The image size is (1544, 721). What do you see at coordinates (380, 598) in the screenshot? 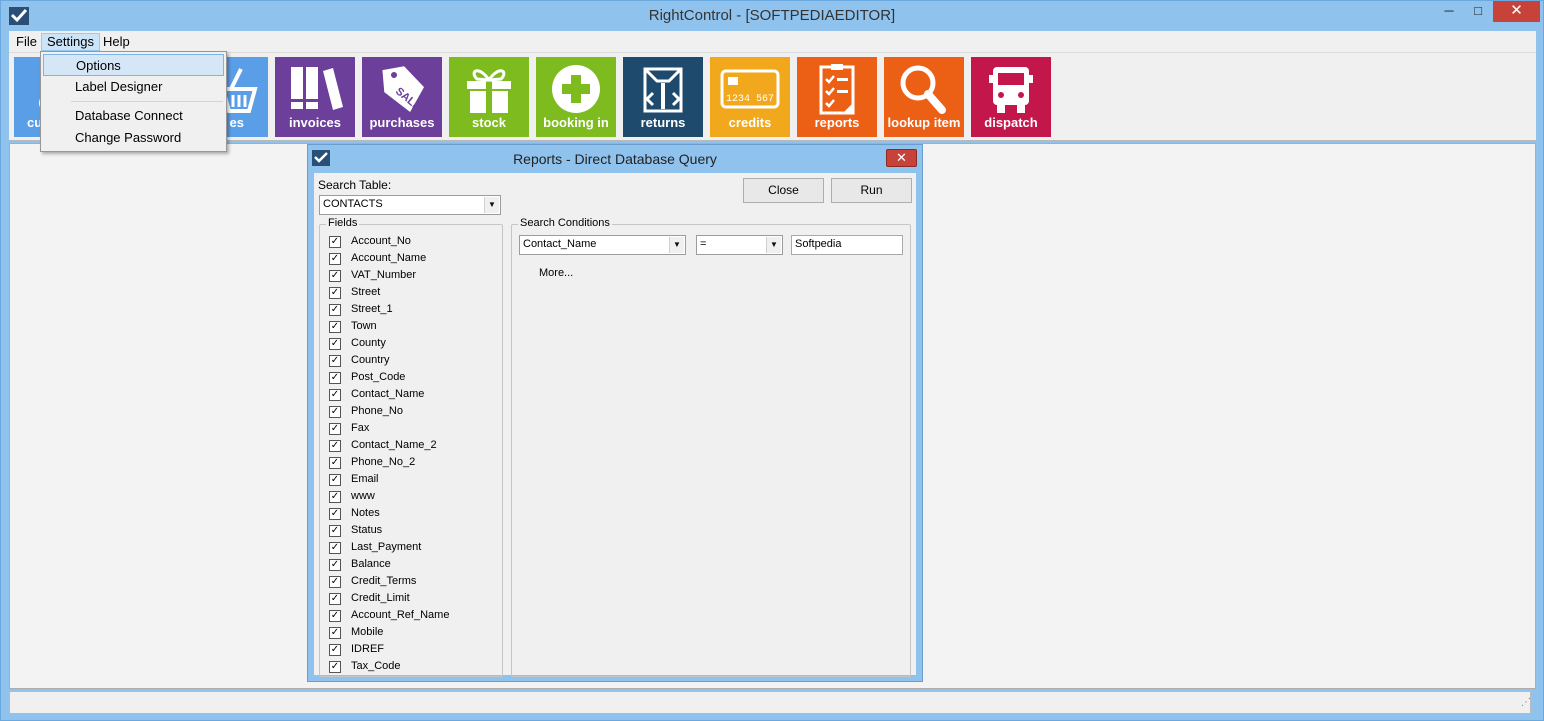
I see `field-name: Credit_Limit` at bounding box center [380, 598].